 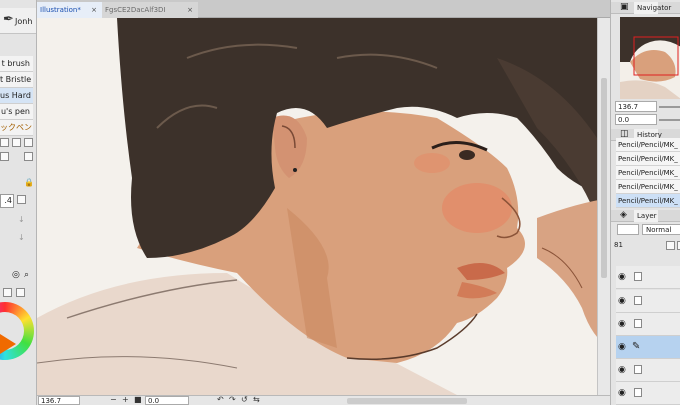 I want to click on layer-header: ◈ Layer, so click(x=645, y=216).